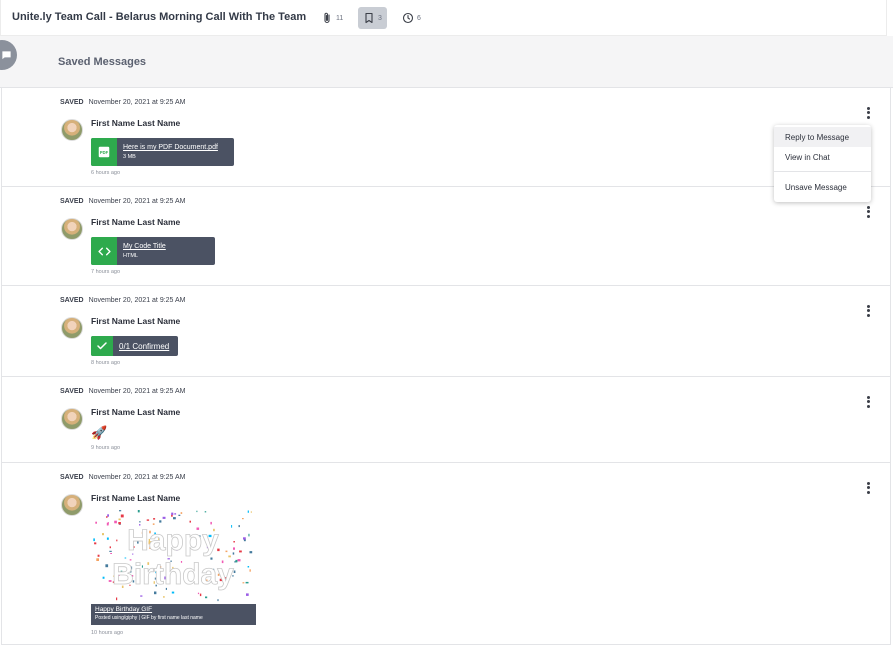 The image size is (893, 647). I want to click on happy-birthday-gif-image: Happy Birthday, so click(173, 556).